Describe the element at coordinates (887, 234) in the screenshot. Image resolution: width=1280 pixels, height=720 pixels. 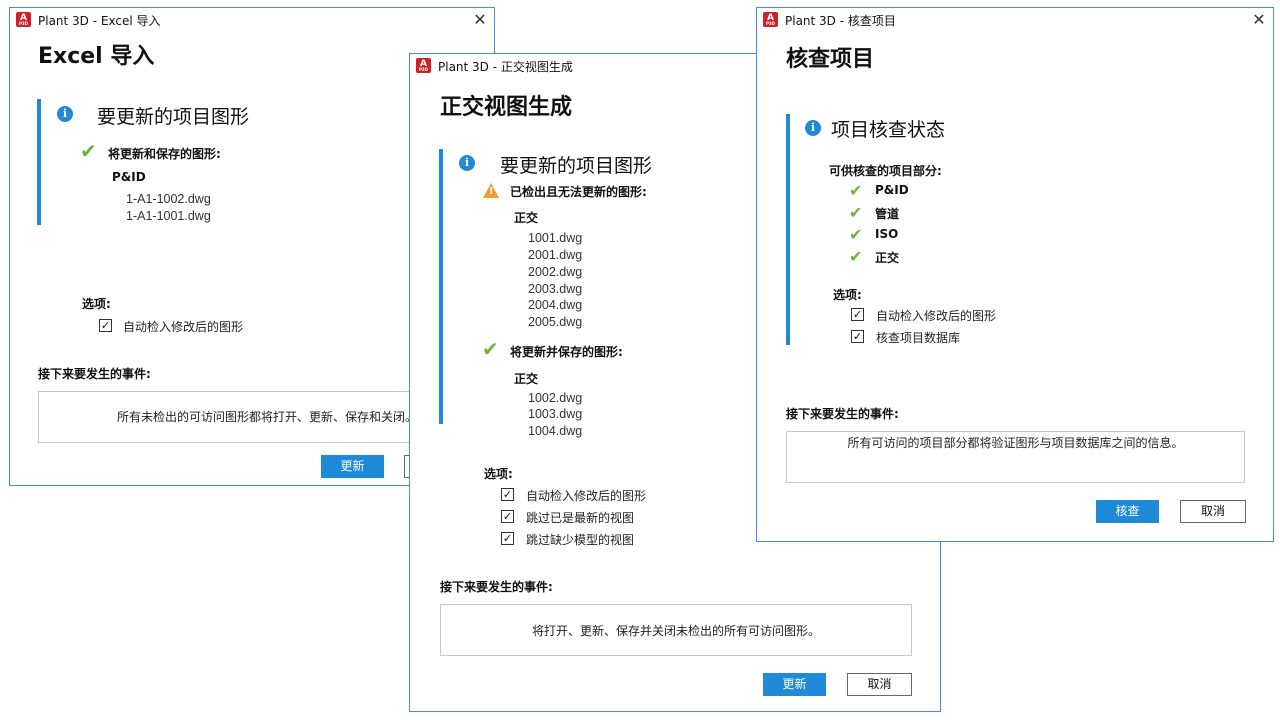
I see `part-item: ISO` at that location.